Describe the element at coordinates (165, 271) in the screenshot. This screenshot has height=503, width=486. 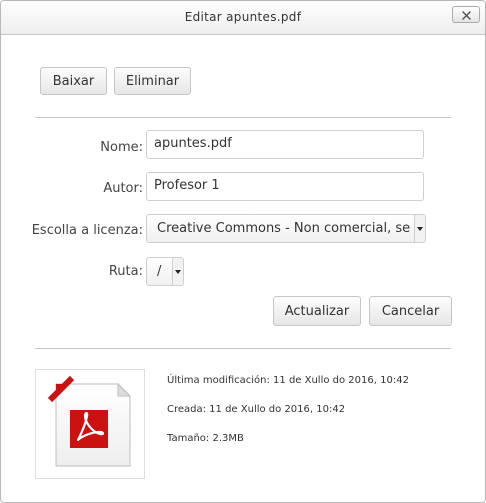
I see `path-select: /` at that location.